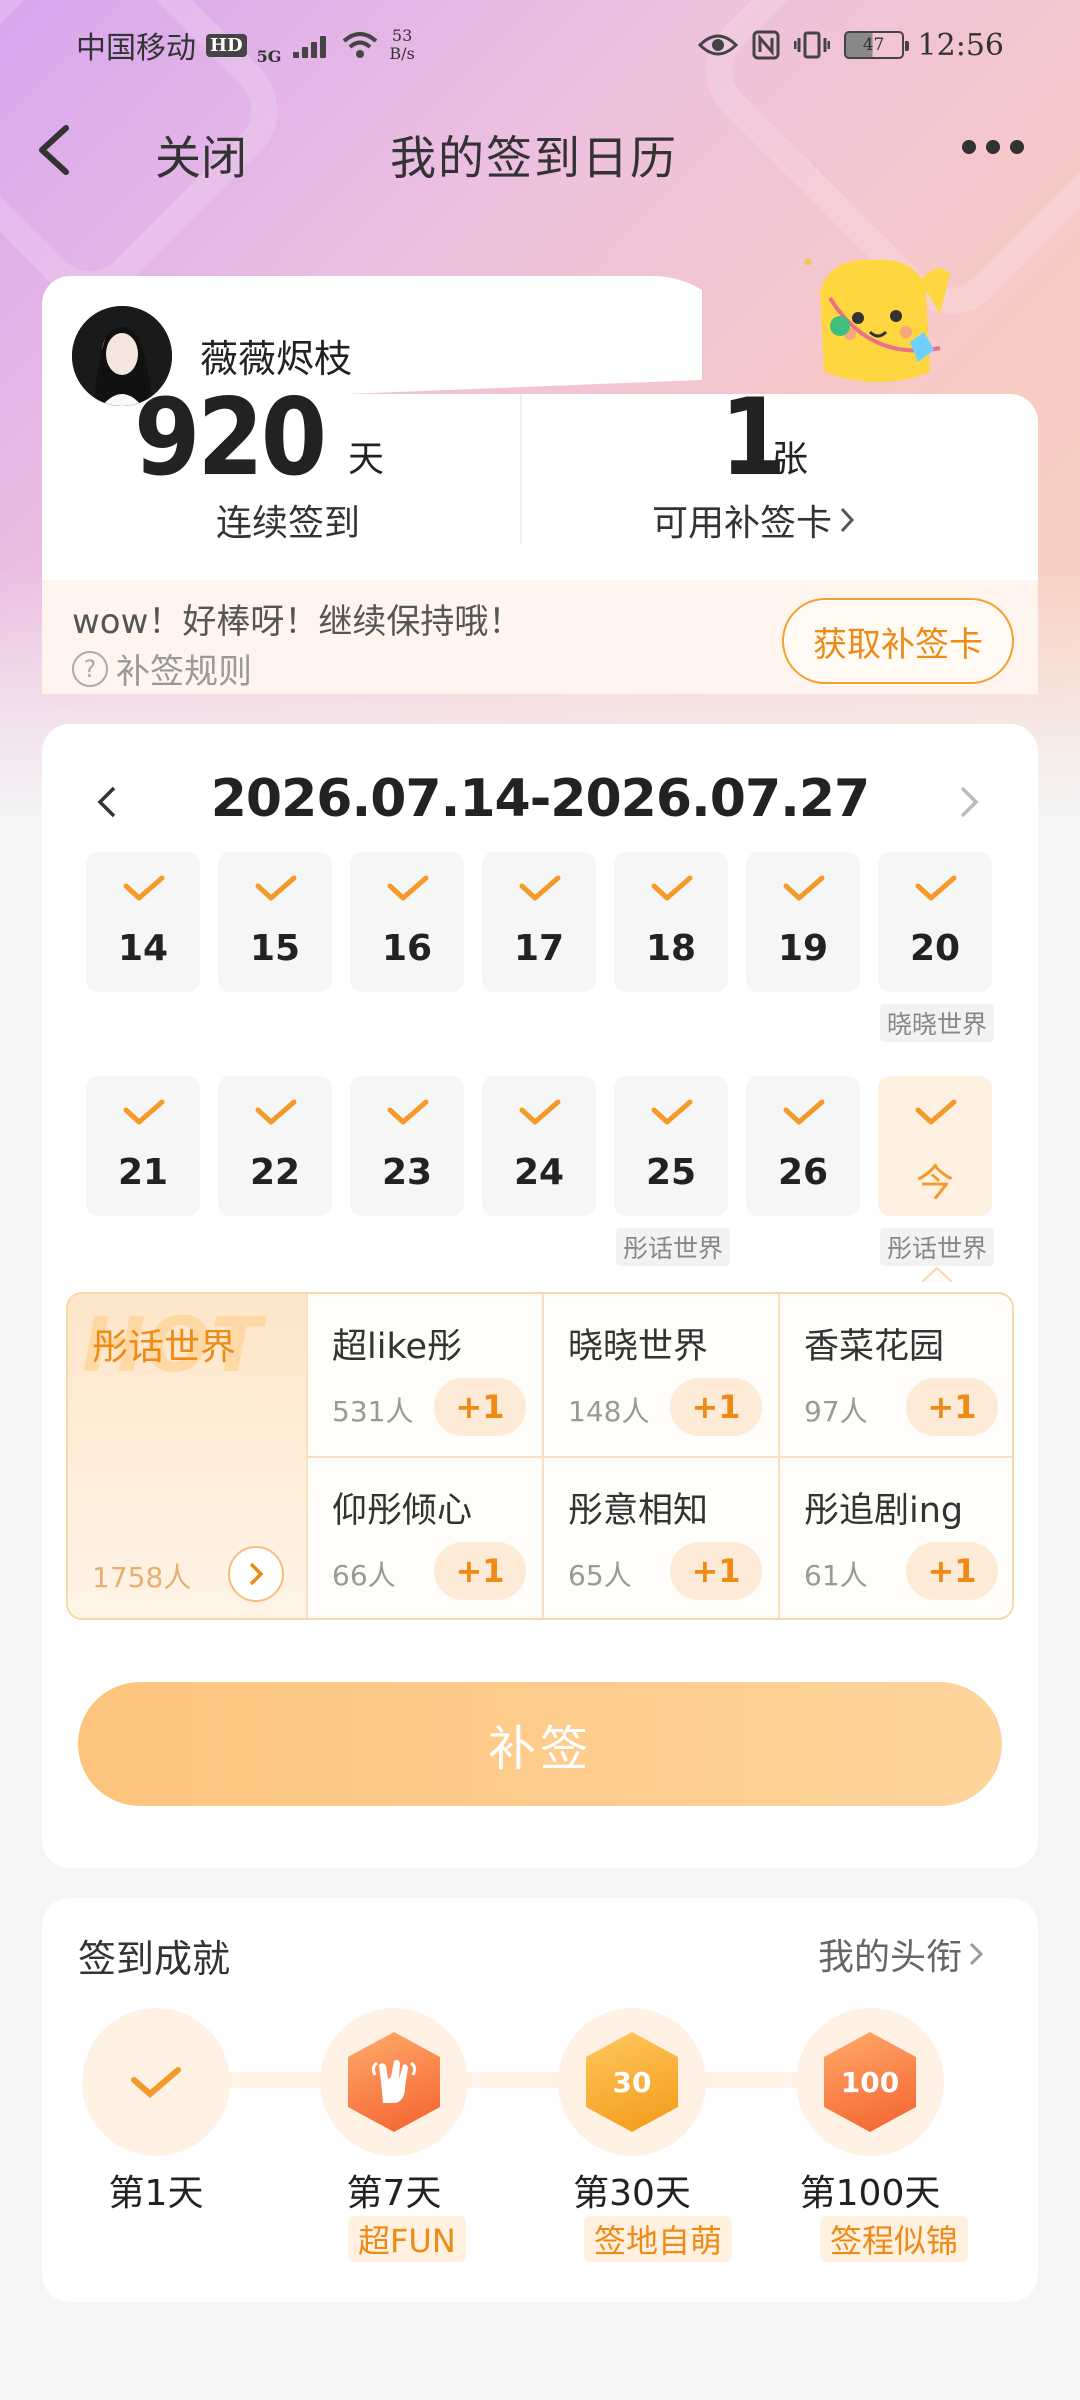  What do you see at coordinates (803, 948) in the screenshot?
I see `calendar-day-number: 19` at bounding box center [803, 948].